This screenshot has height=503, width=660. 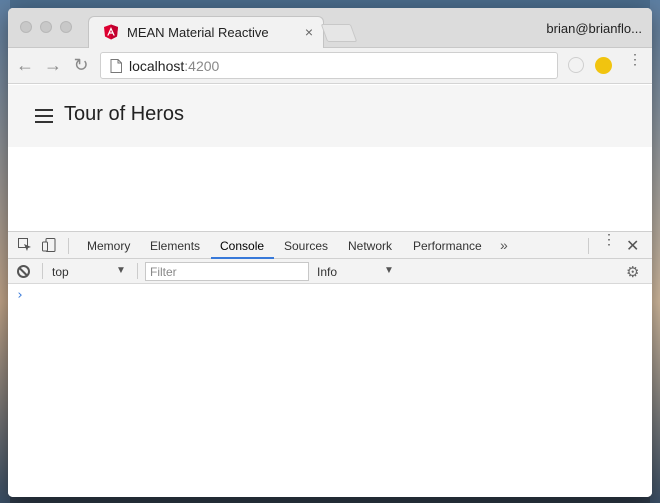 What do you see at coordinates (609, 239) in the screenshot?
I see `devtools-menu-icon: ⋮` at bounding box center [609, 239].